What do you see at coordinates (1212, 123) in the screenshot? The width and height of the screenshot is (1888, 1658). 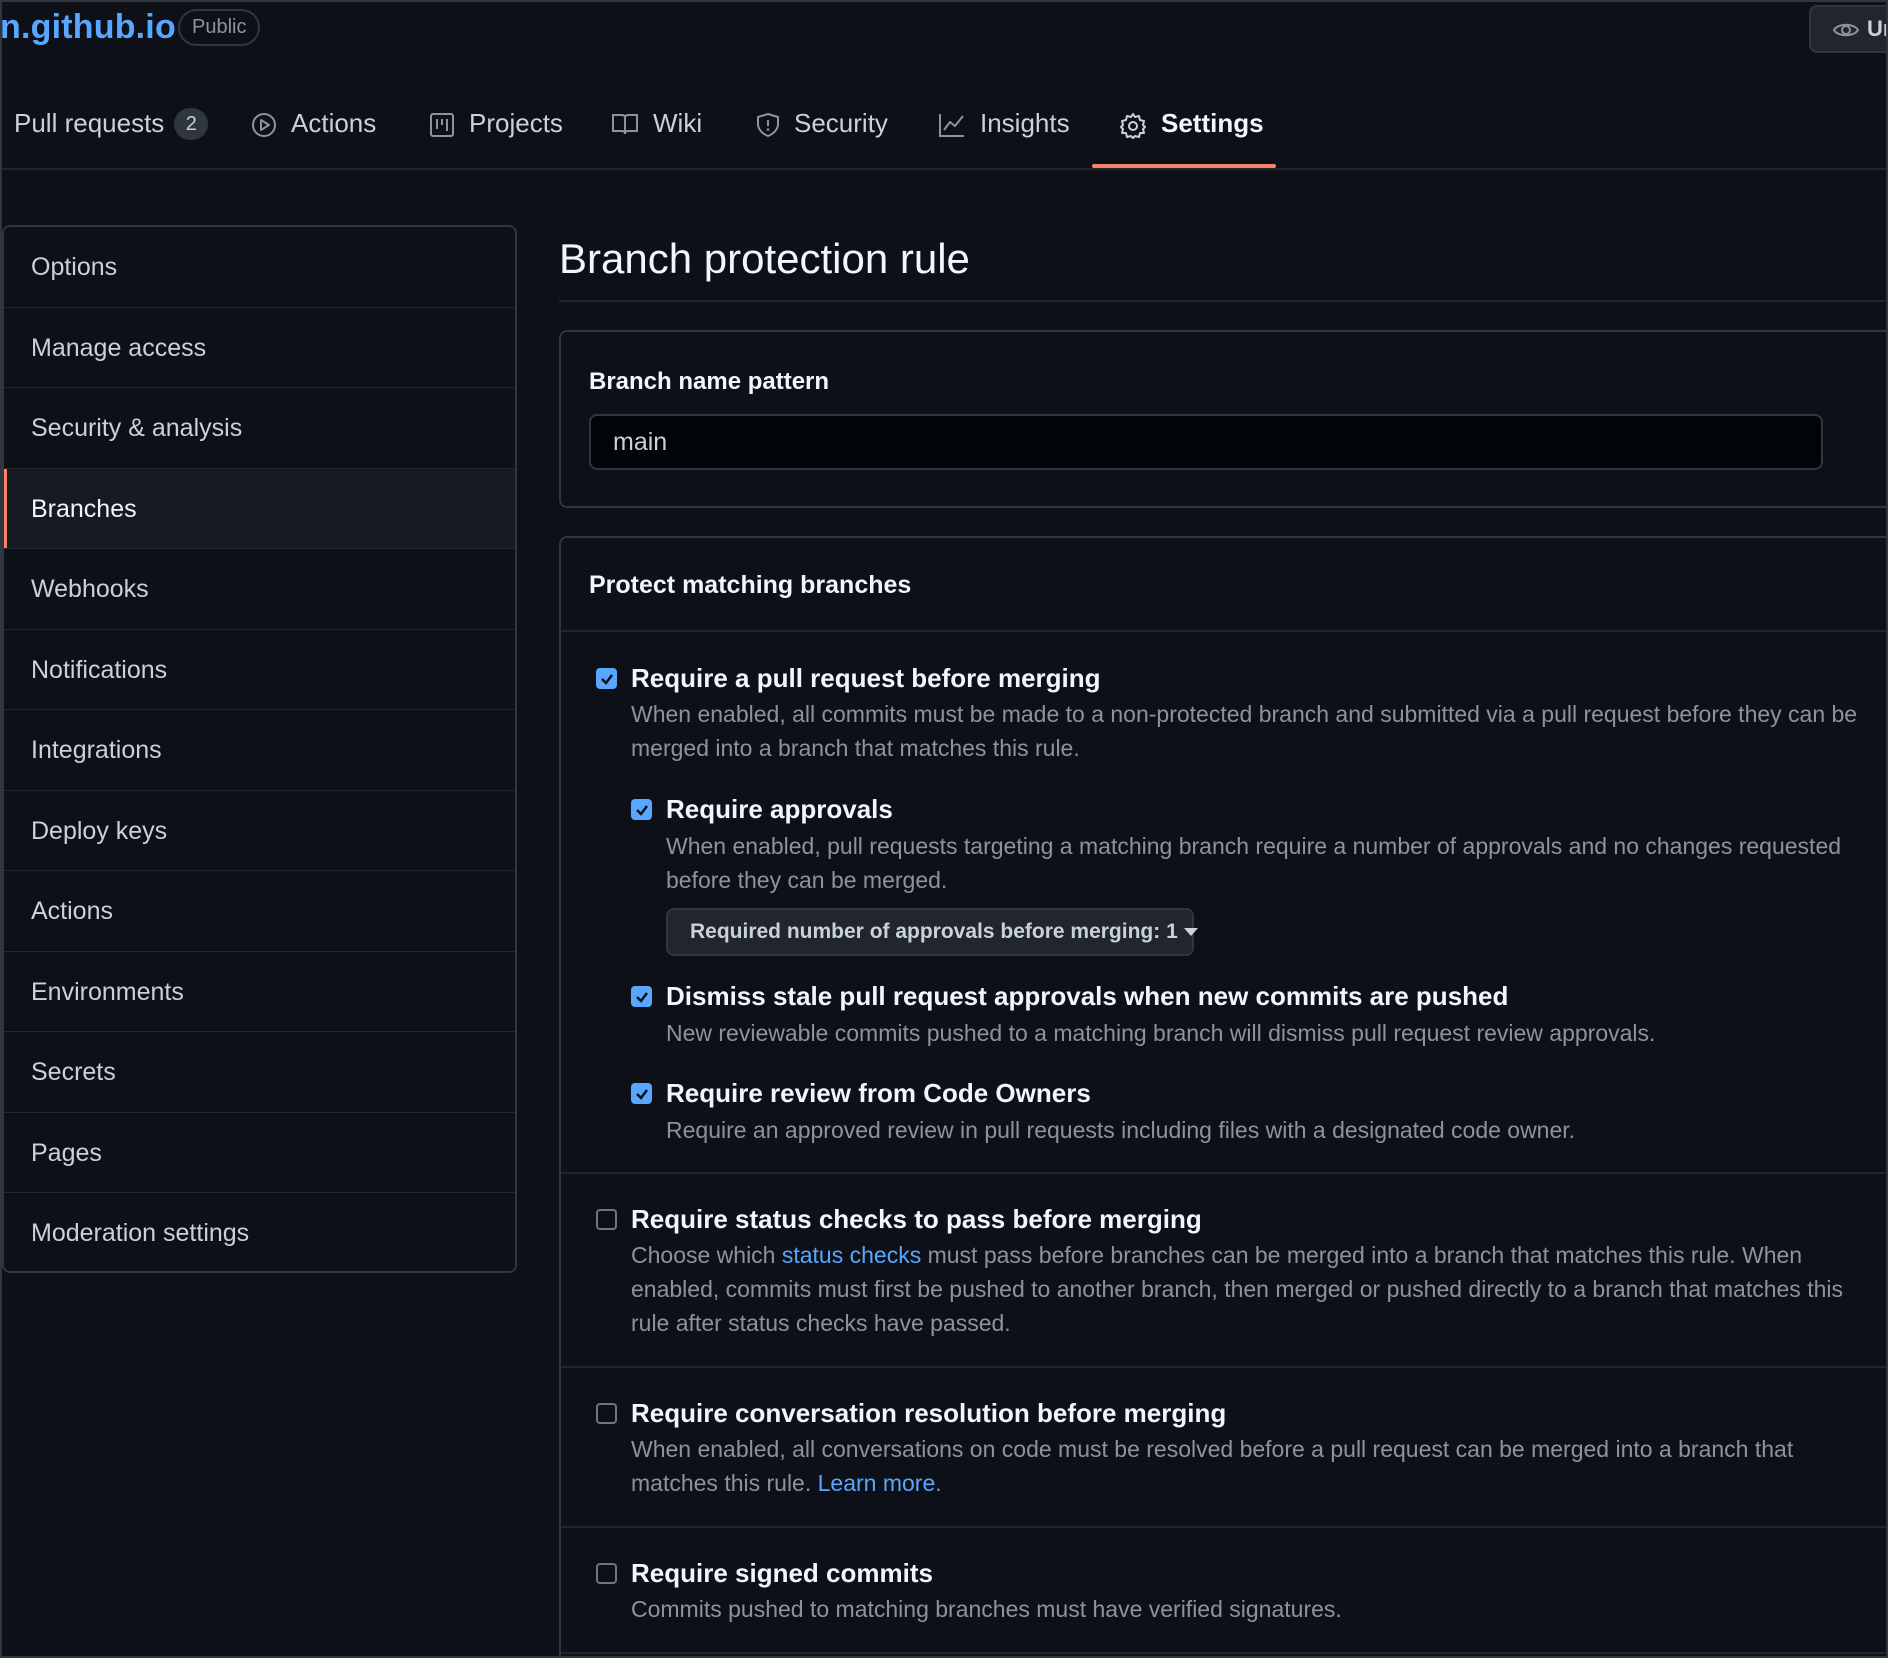 I see `tab-label: Settings` at bounding box center [1212, 123].